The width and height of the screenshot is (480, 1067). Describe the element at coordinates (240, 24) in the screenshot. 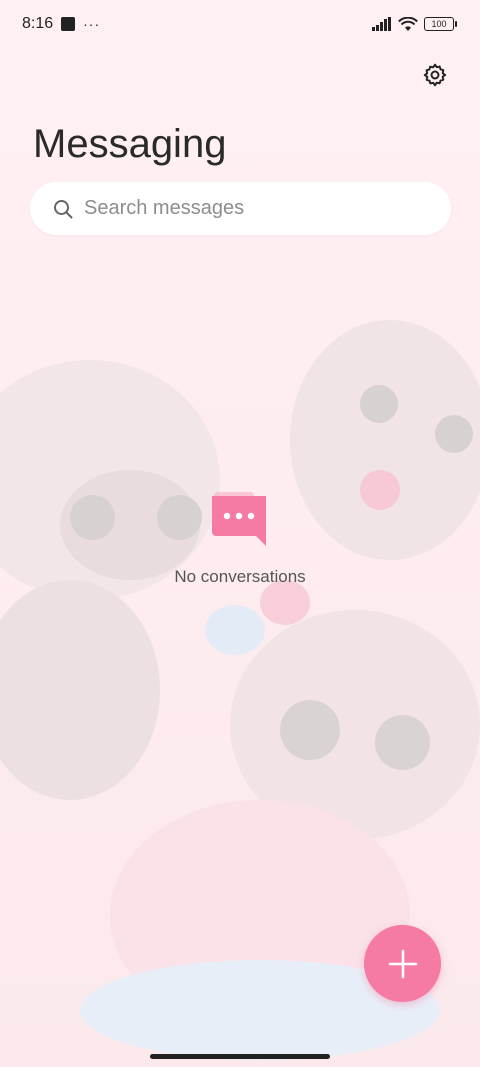

I see `status-bar: 8:16 ··· 100` at that location.